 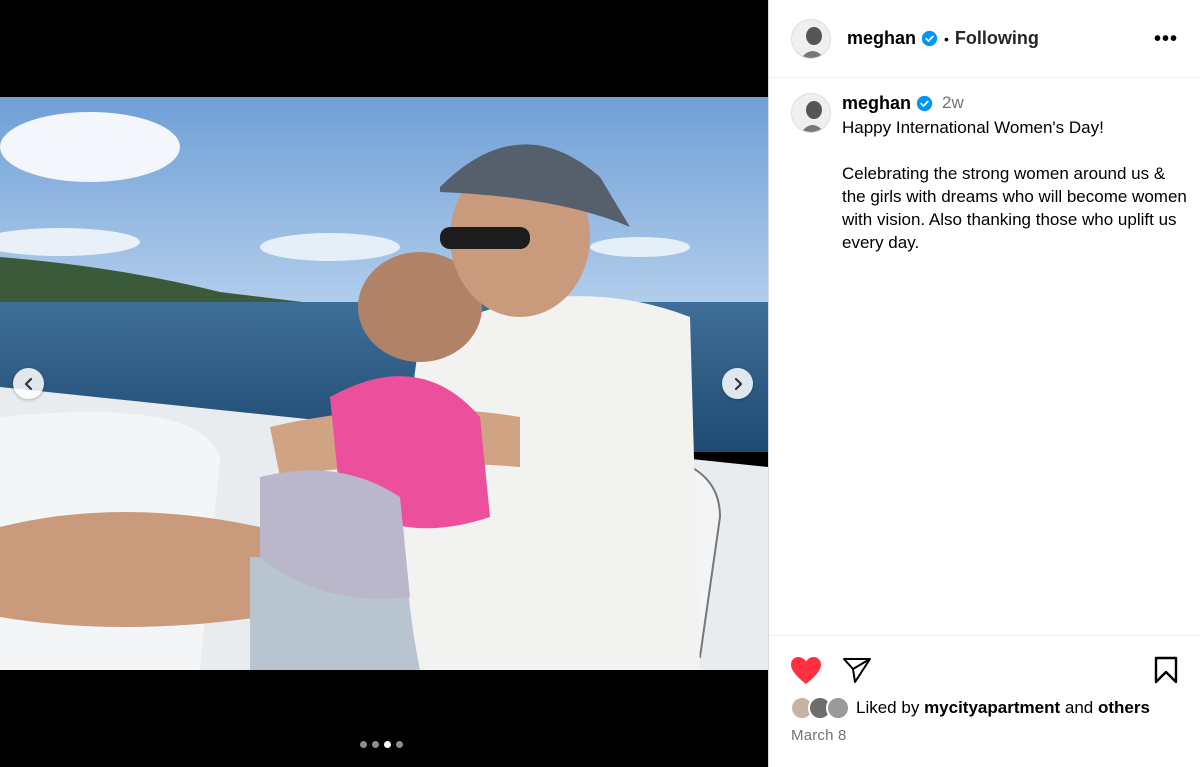 What do you see at coordinates (1166, 39) in the screenshot?
I see `more-horizontal-icon: •••` at bounding box center [1166, 39].